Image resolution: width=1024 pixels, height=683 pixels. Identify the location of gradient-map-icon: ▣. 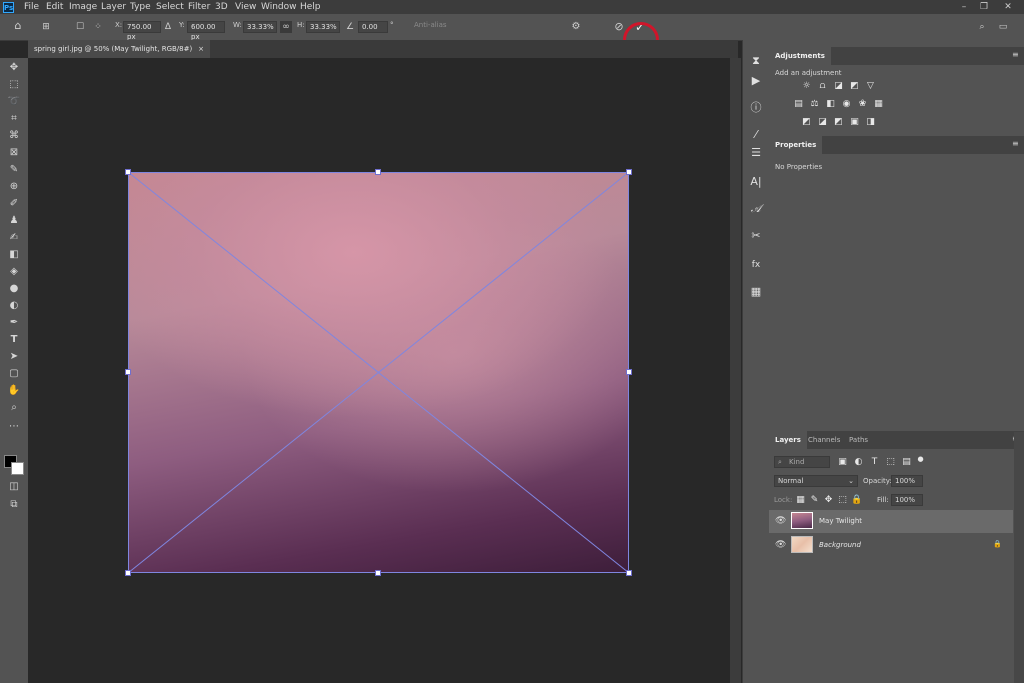
(854, 122).